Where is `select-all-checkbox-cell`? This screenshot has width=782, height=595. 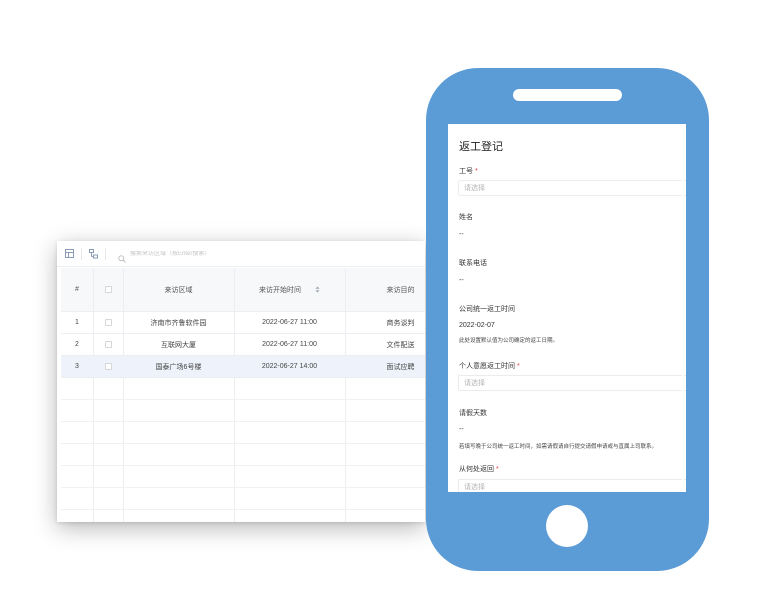
select-all-checkbox-cell is located at coordinates (108, 289).